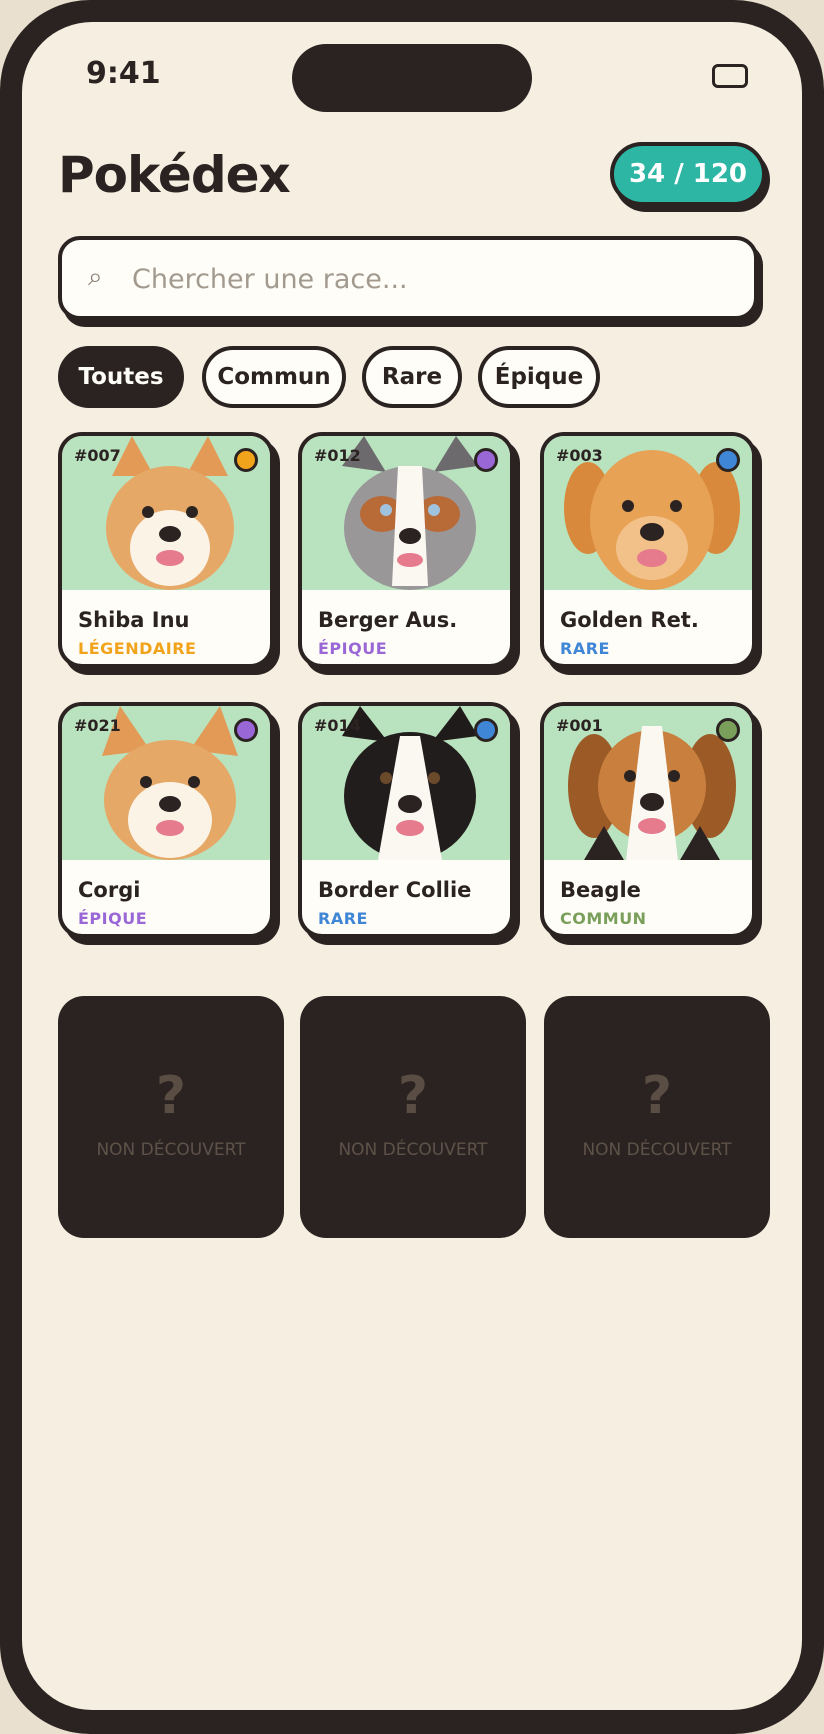 The width and height of the screenshot is (824, 1734). Describe the element at coordinates (730, 76) in the screenshot. I see `battery-icon` at that location.